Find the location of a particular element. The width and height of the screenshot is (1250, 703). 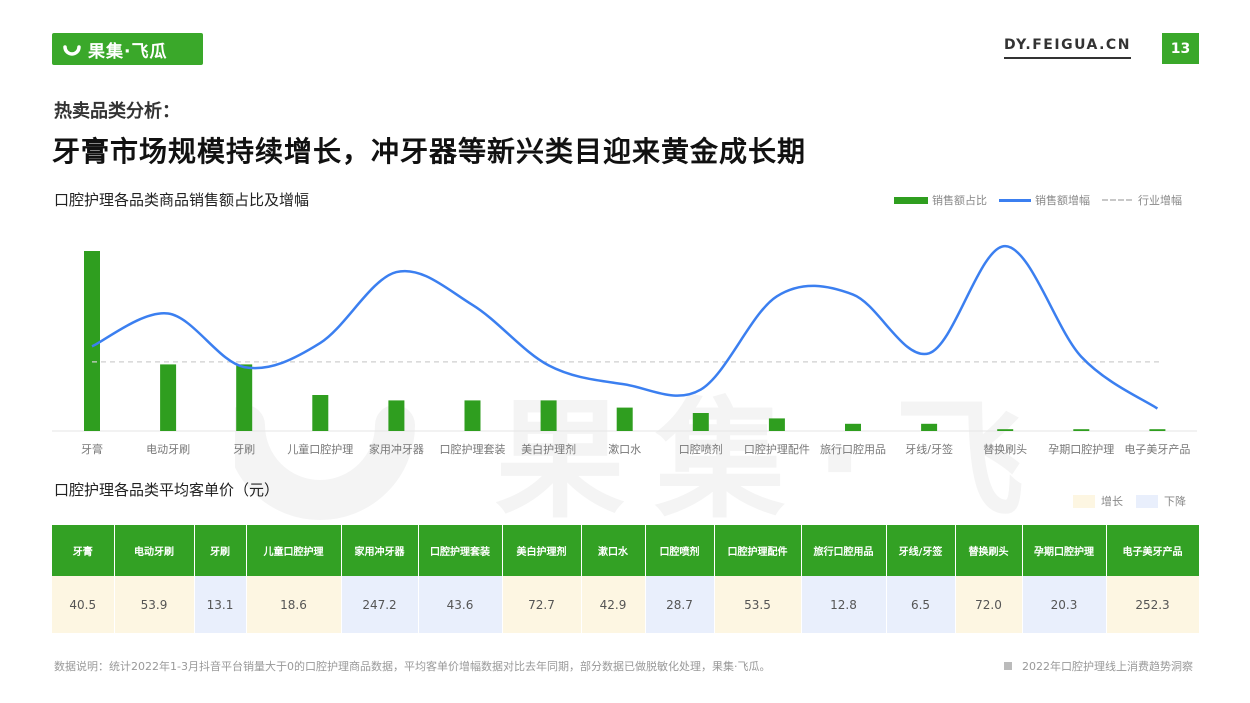

table-cell: 28.7 is located at coordinates (680, 604).